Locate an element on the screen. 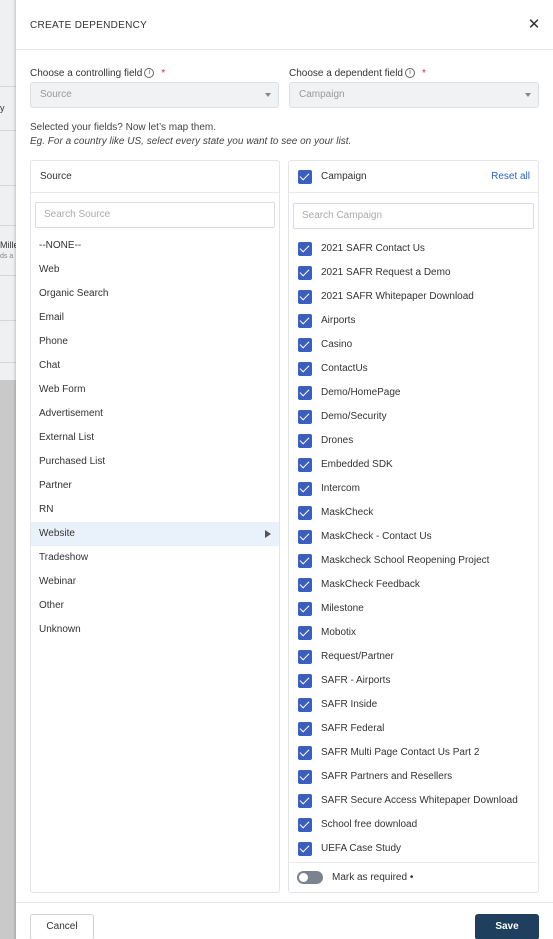 This screenshot has height=939, width=553. source-panel-title: Source is located at coordinates (56, 176).